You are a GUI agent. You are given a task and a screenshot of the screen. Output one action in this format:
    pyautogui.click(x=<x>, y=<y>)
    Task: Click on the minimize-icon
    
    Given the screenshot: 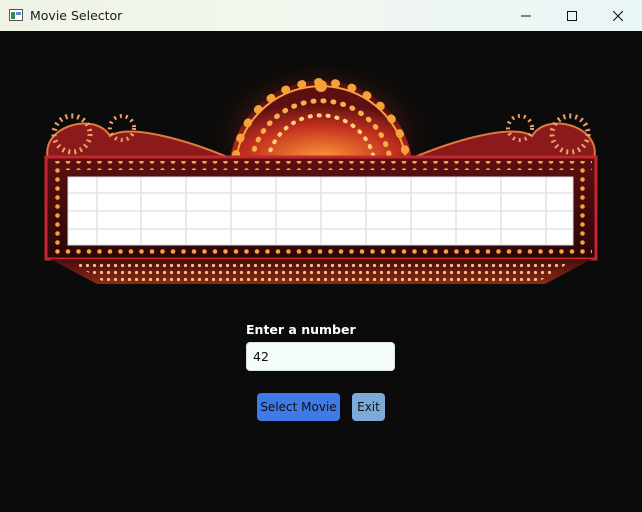 What is the action you would take?
    pyautogui.click(x=526, y=15)
    